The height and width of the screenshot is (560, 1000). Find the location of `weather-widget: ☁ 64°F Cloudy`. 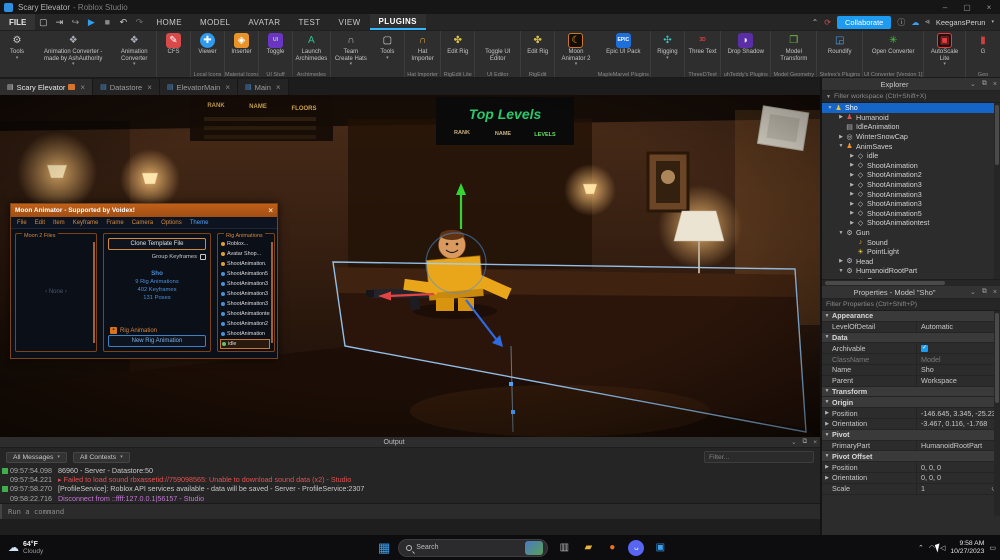

weather-widget: ☁ 64°F Cloudy is located at coordinates (85, 548).